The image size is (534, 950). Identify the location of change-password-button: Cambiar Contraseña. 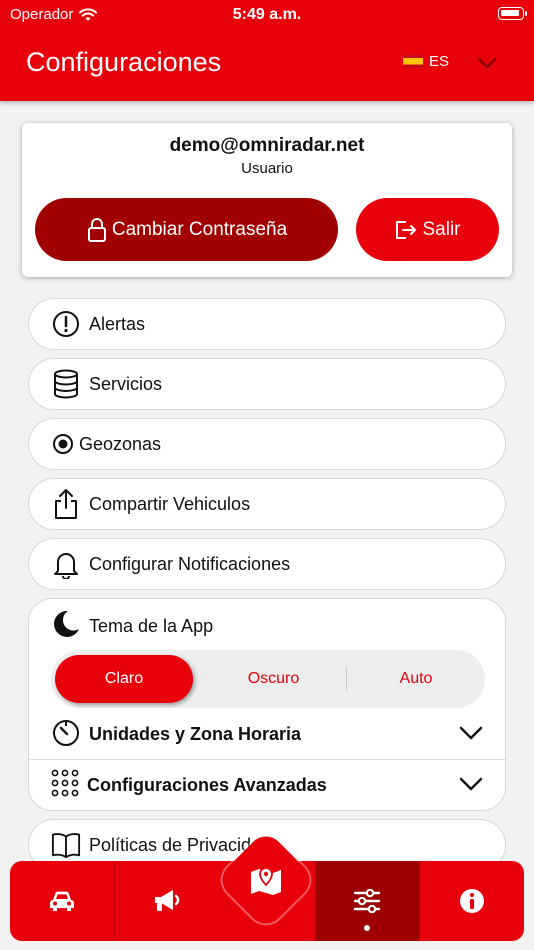
(186, 229).